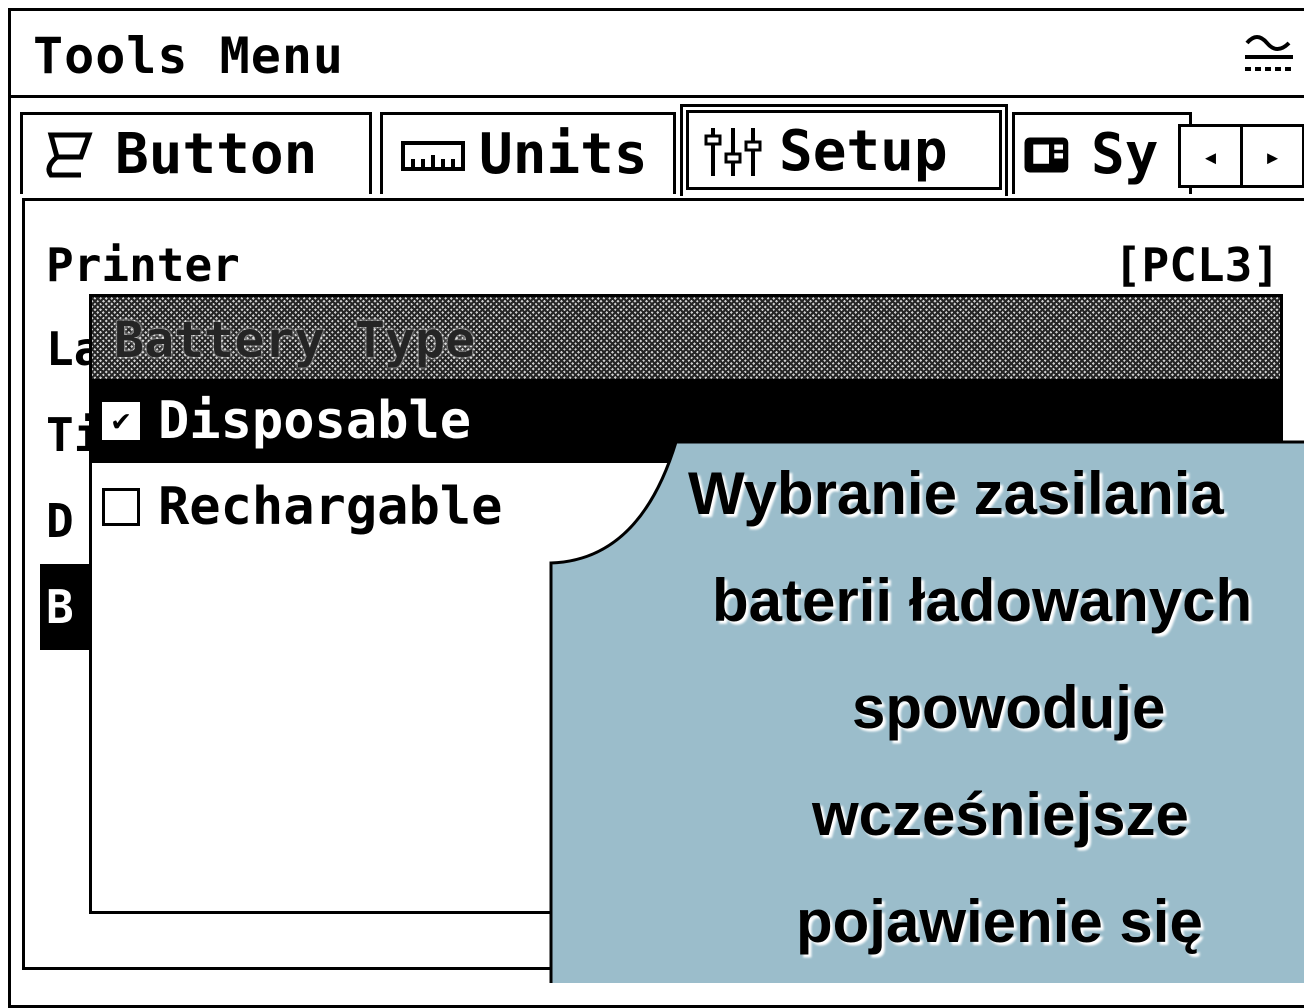 The image size is (1304, 1008). I want to click on tab-units: Units, so click(528, 153).